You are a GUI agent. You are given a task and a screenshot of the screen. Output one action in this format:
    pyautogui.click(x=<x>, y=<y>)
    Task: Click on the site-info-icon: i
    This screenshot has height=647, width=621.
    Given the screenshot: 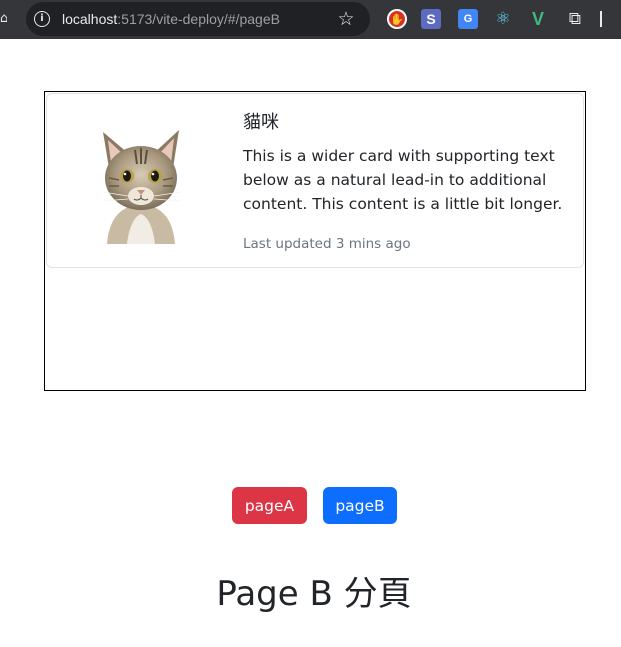 What is the action you would take?
    pyautogui.click(x=42, y=19)
    